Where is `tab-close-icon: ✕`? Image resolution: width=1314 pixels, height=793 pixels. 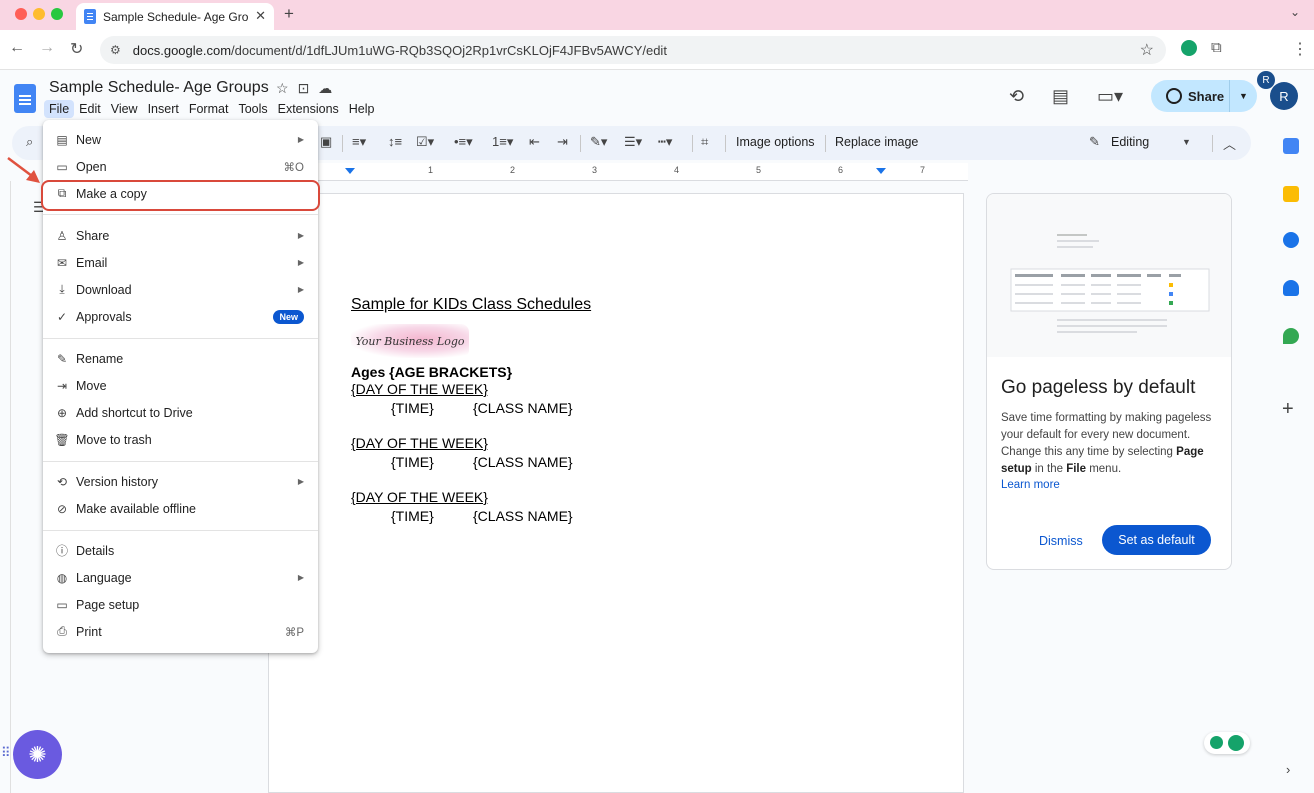
tab-close-icon: ✕ is located at coordinates (260, 16).